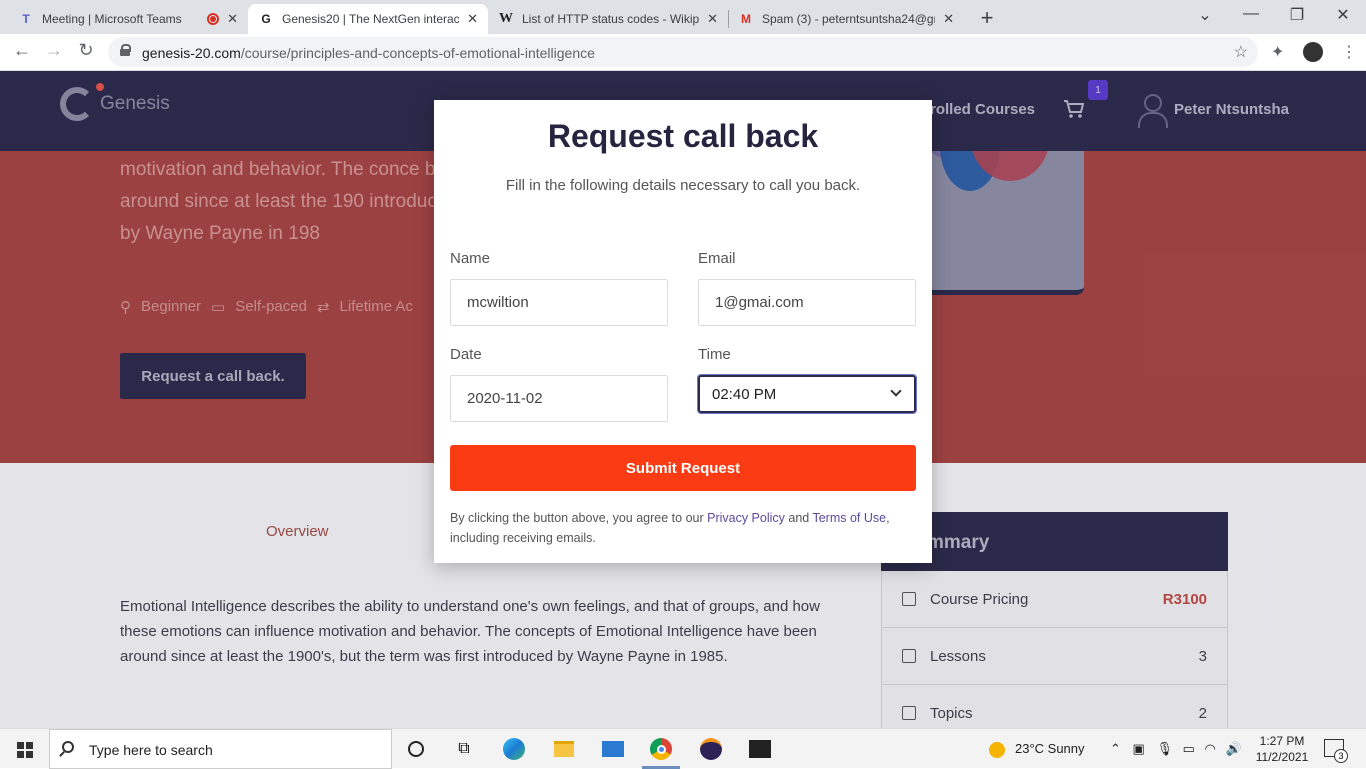  What do you see at coordinates (220, 749) in the screenshot?
I see `taskbar-search: Type here to search` at bounding box center [220, 749].